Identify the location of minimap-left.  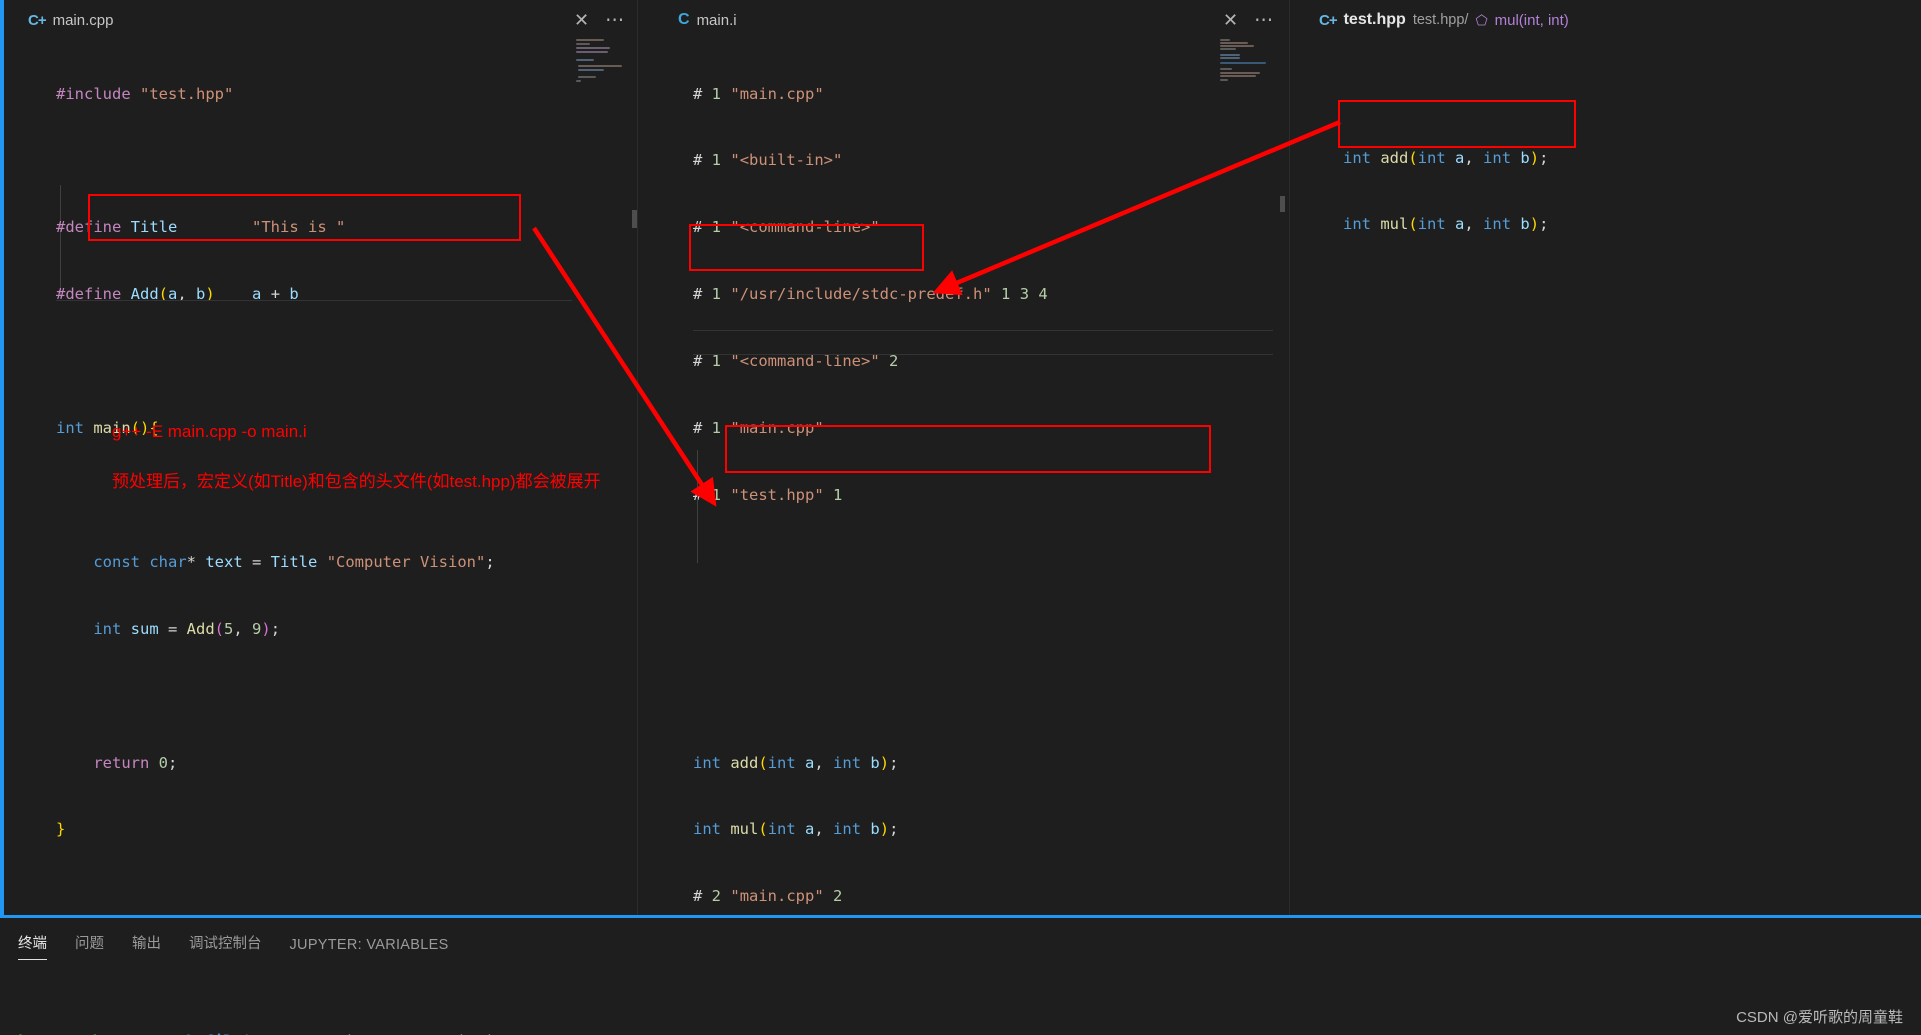
(600, 62).